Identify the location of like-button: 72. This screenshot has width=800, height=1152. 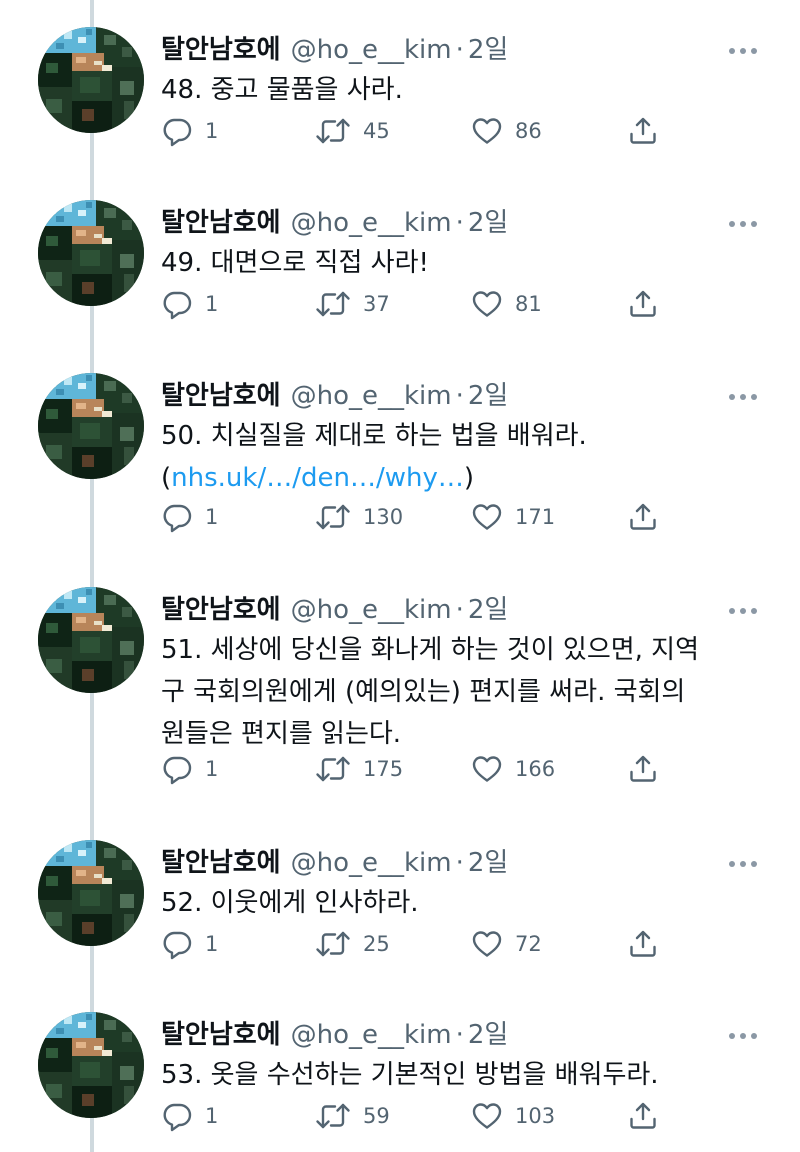
(506, 944).